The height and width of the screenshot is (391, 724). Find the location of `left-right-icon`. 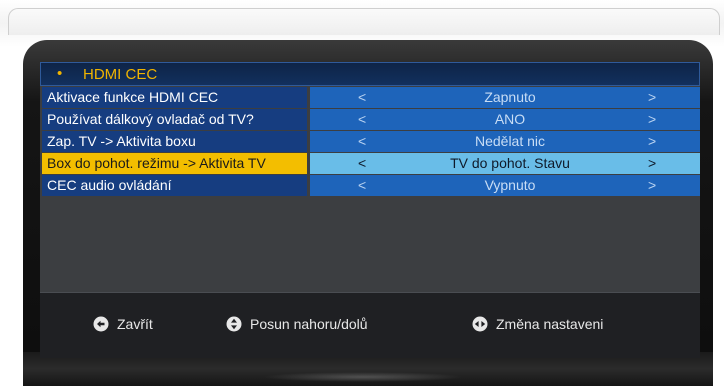

left-right-icon is located at coordinates (480, 324).